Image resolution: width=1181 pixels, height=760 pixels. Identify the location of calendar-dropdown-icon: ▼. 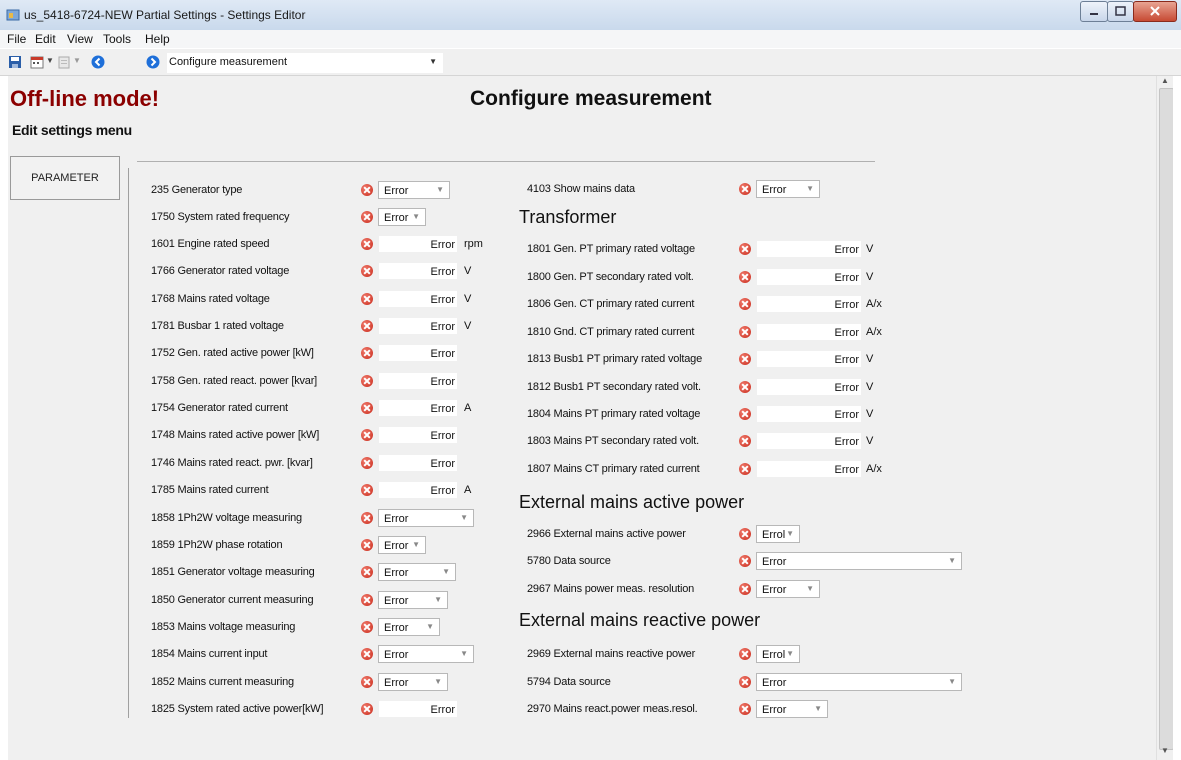
(50, 60).